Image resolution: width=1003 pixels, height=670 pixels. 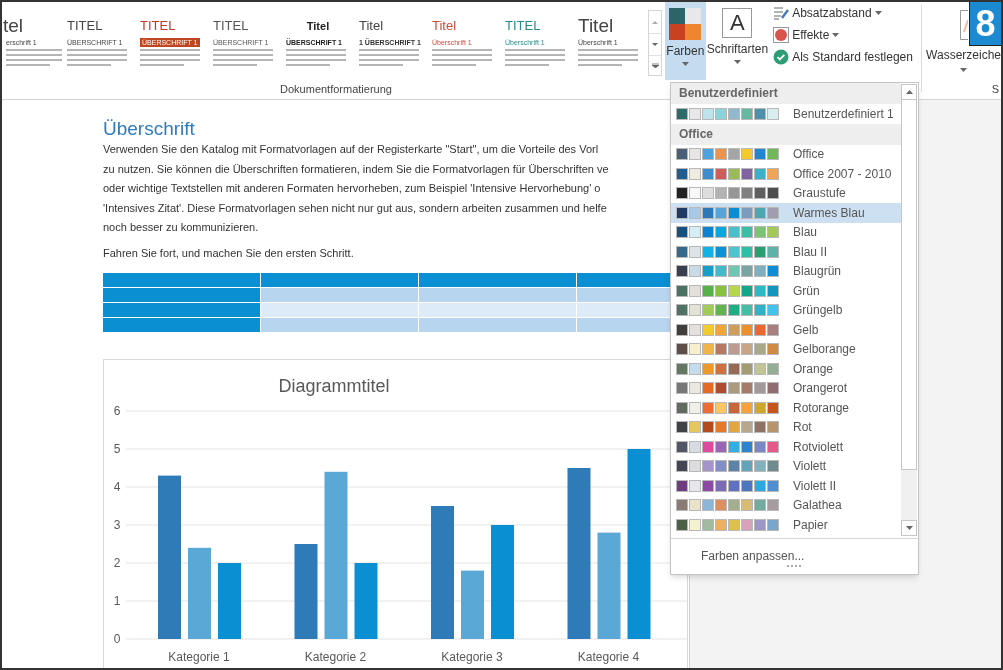 What do you see at coordinates (117, 411) in the screenshot?
I see `y-axis-label: 6` at bounding box center [117, 411].